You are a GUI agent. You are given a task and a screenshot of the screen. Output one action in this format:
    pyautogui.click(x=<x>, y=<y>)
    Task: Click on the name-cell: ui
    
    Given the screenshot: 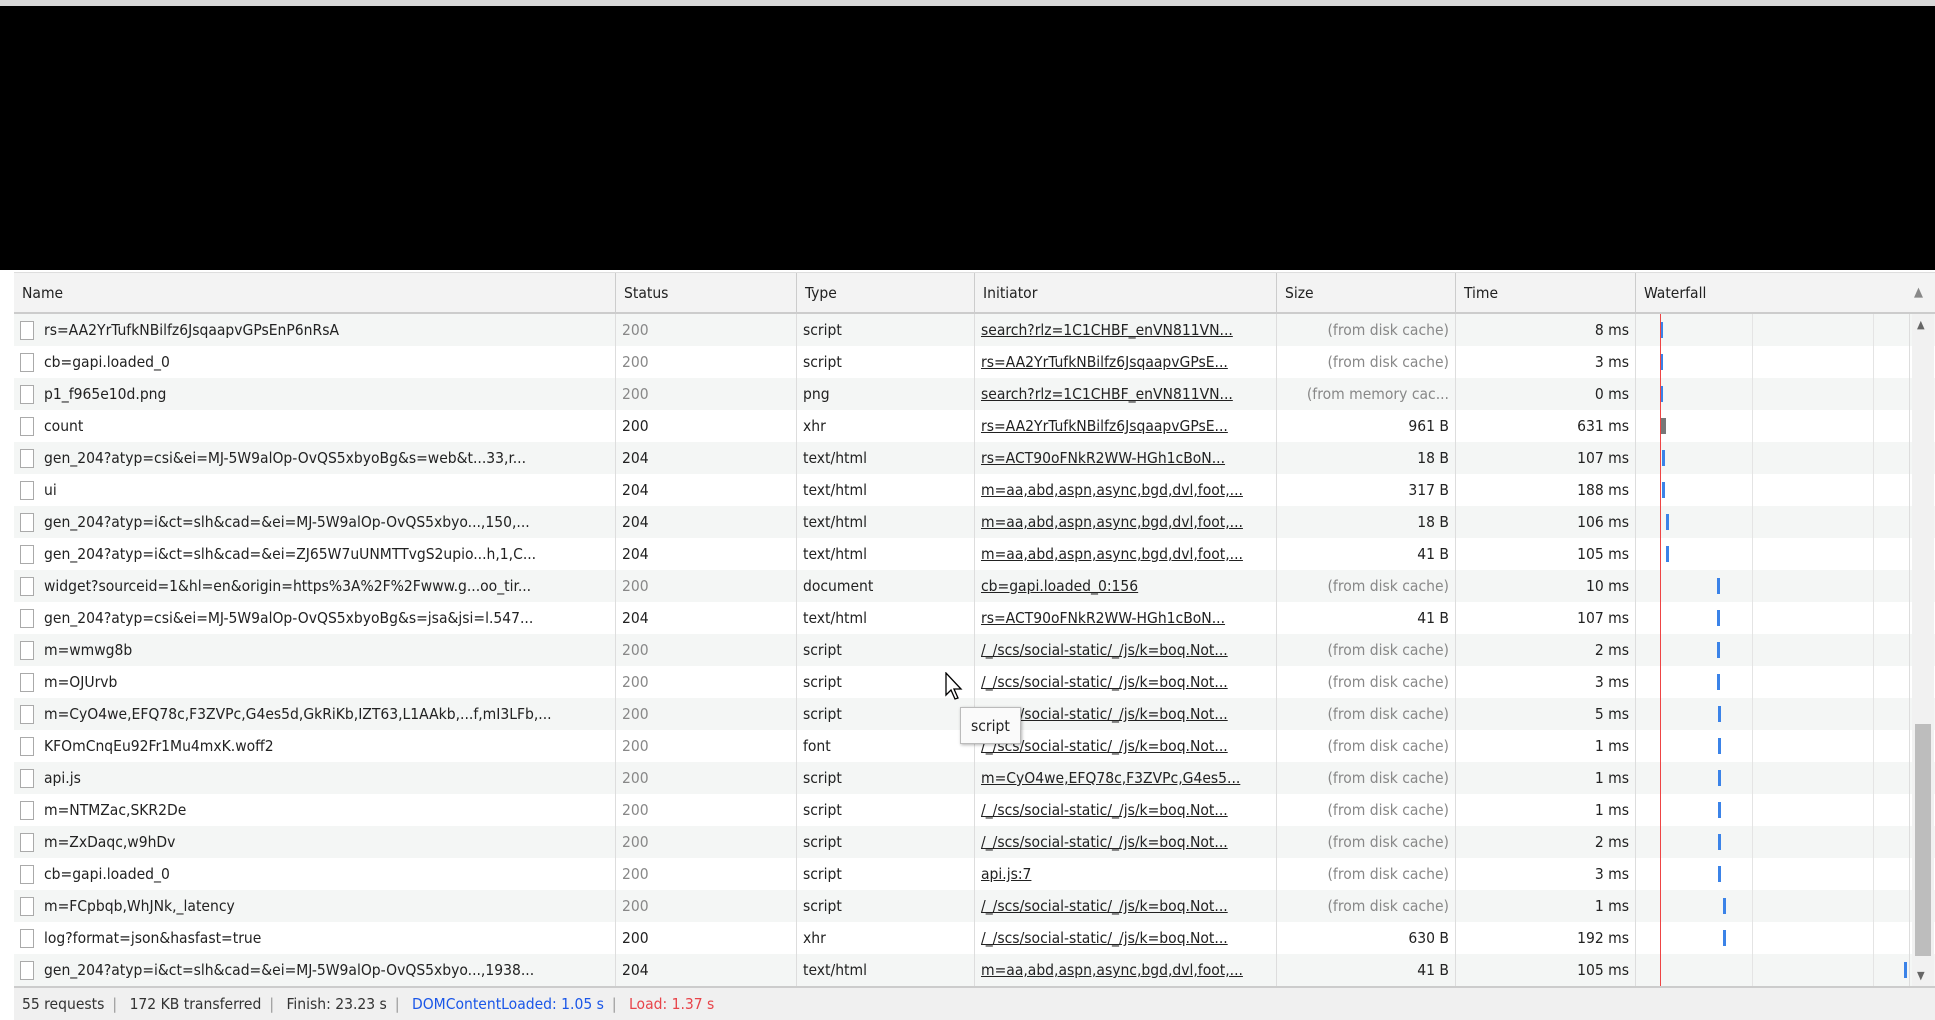 What is the action you would take?
    pyautogui.click(x=315, y=490)
    